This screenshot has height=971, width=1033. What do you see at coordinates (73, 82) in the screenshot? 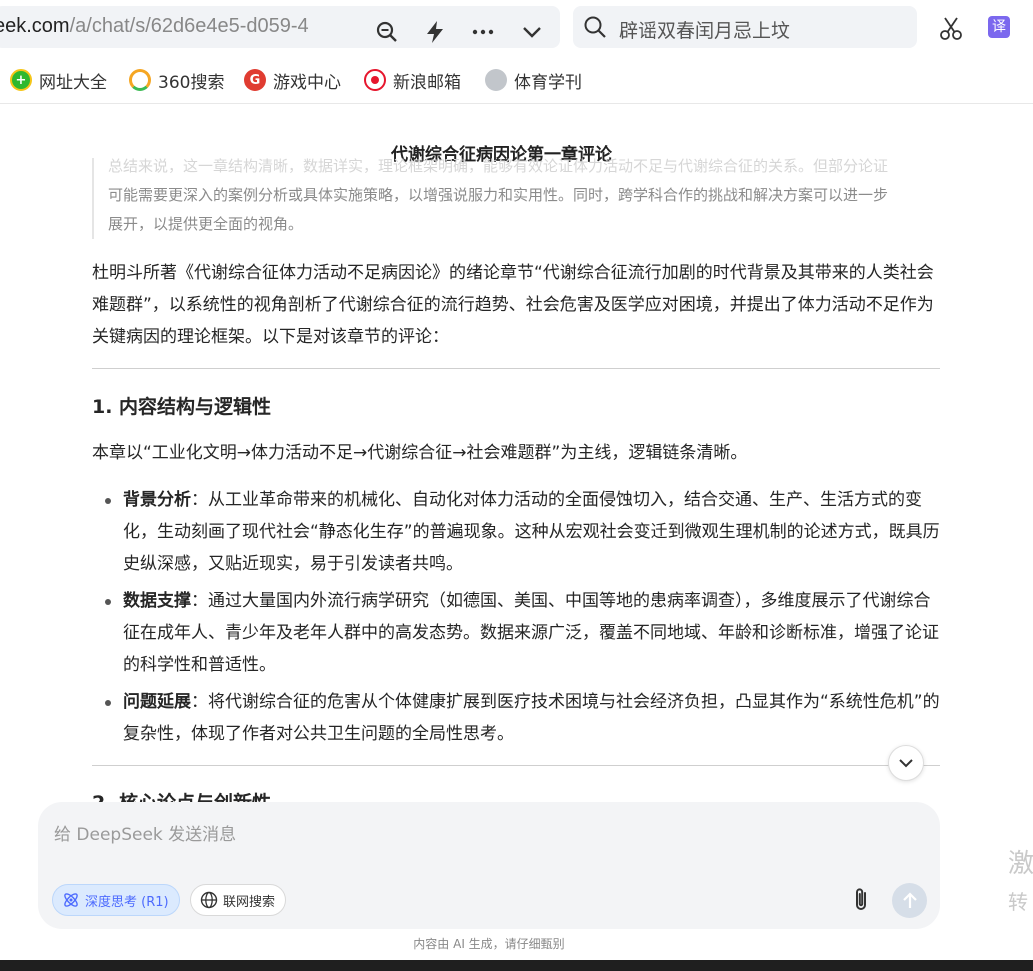
I see `bookmark-label: 网址大全` at bounding box center [73, 82].